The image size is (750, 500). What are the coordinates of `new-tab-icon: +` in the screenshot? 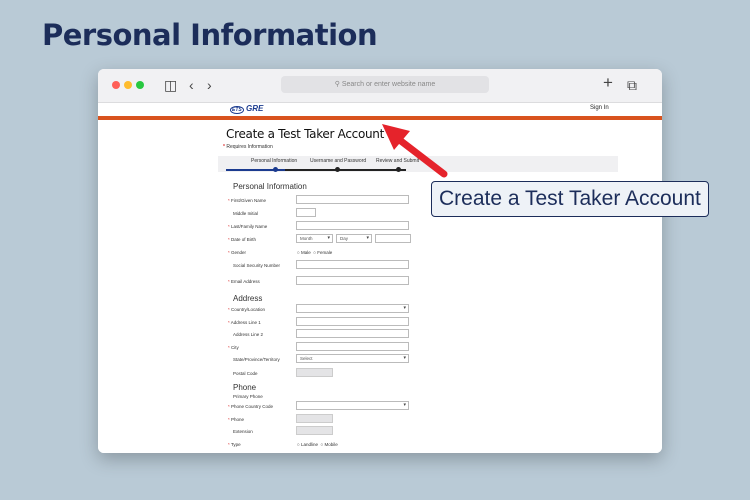 It's located at (608, 82).